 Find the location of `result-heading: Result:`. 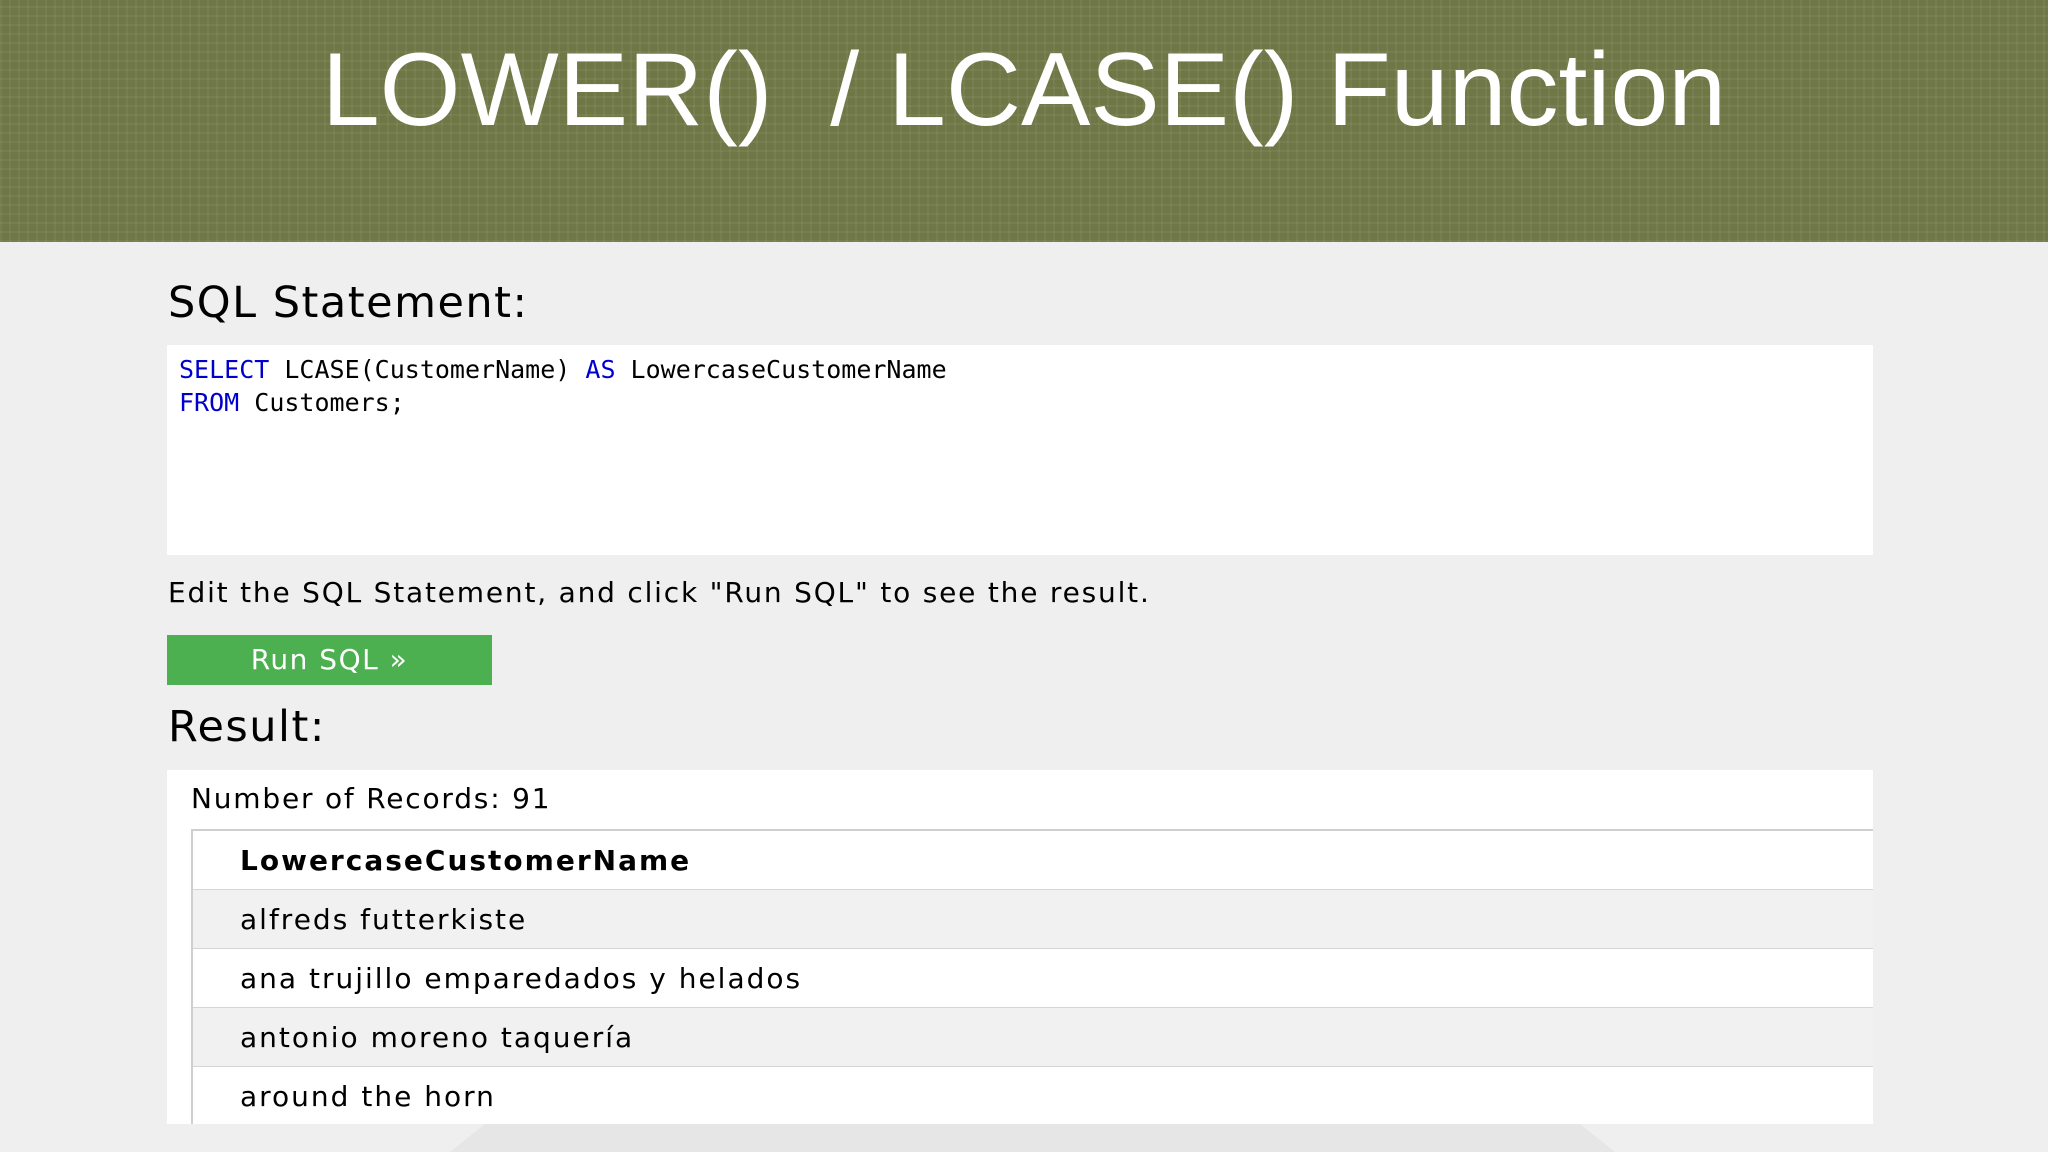

result-heading: Result: is located at coordinates (247, 727).